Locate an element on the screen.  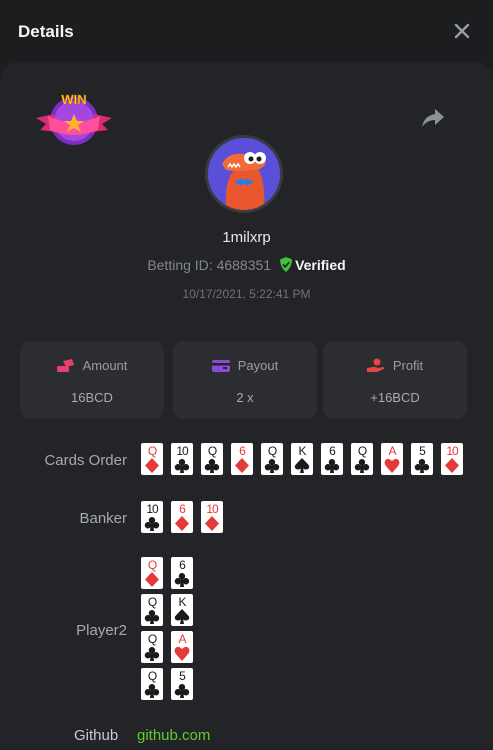
avatar-image is located at coordinates (244, 174).